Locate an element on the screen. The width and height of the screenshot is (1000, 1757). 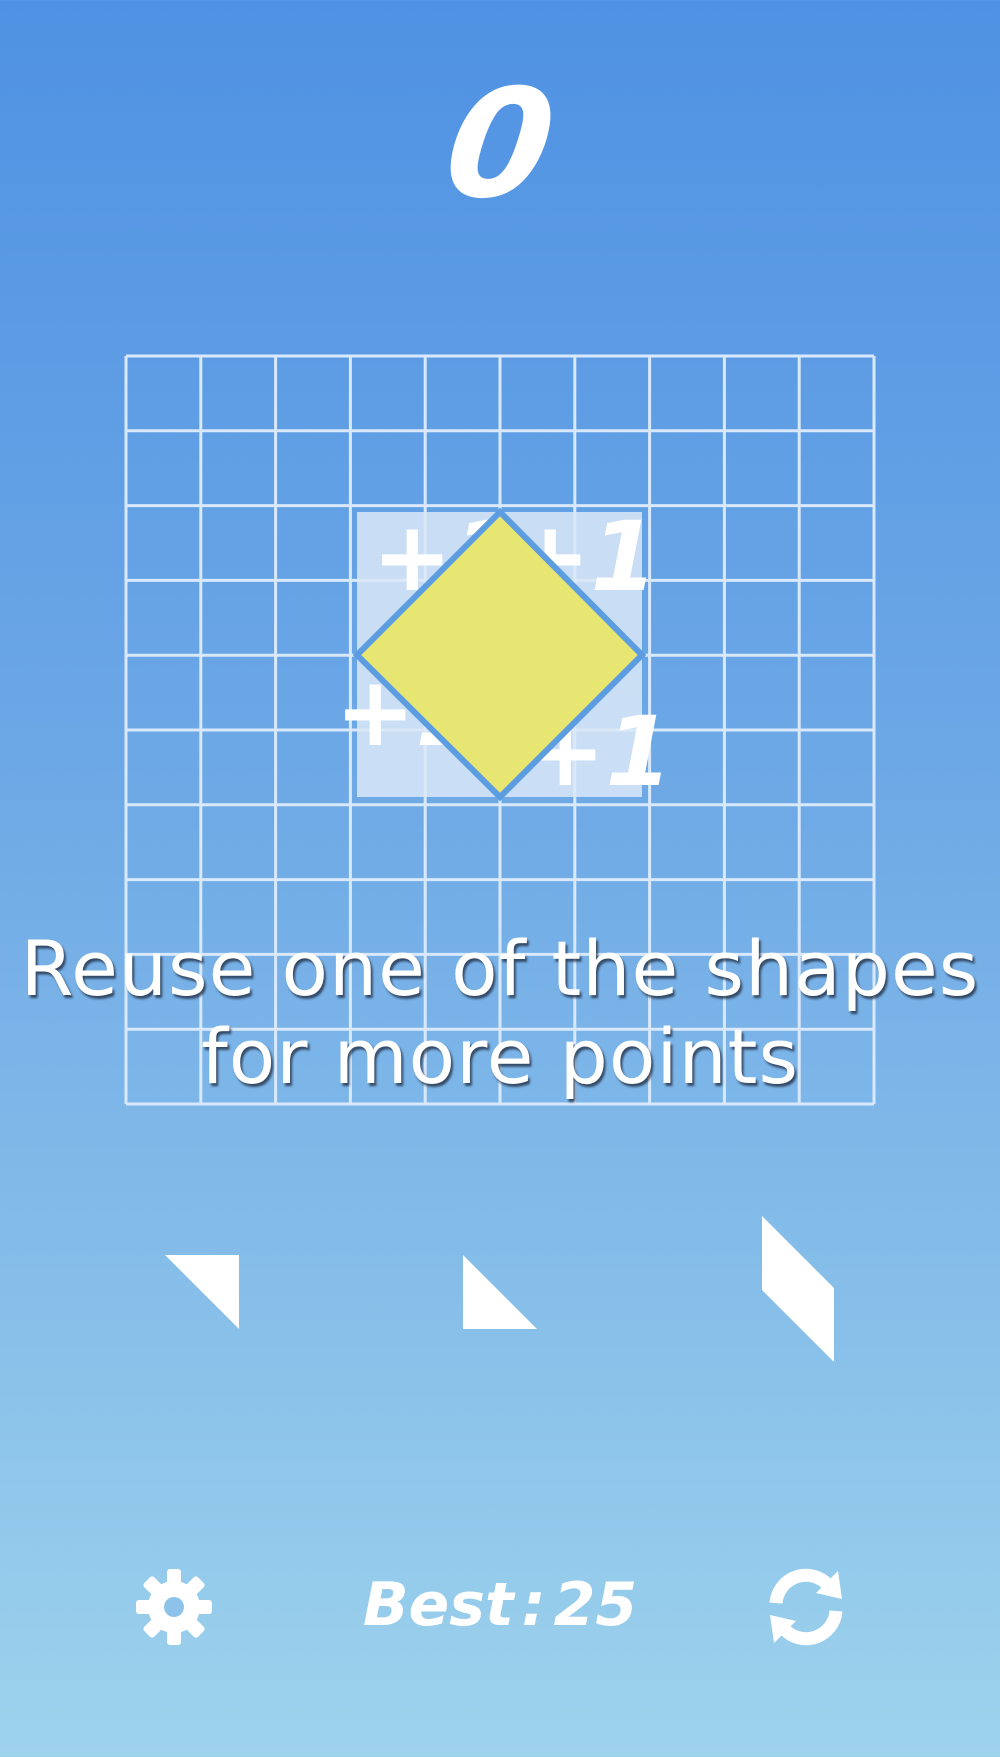
gear-icon is located at coordinates (174, 1607).